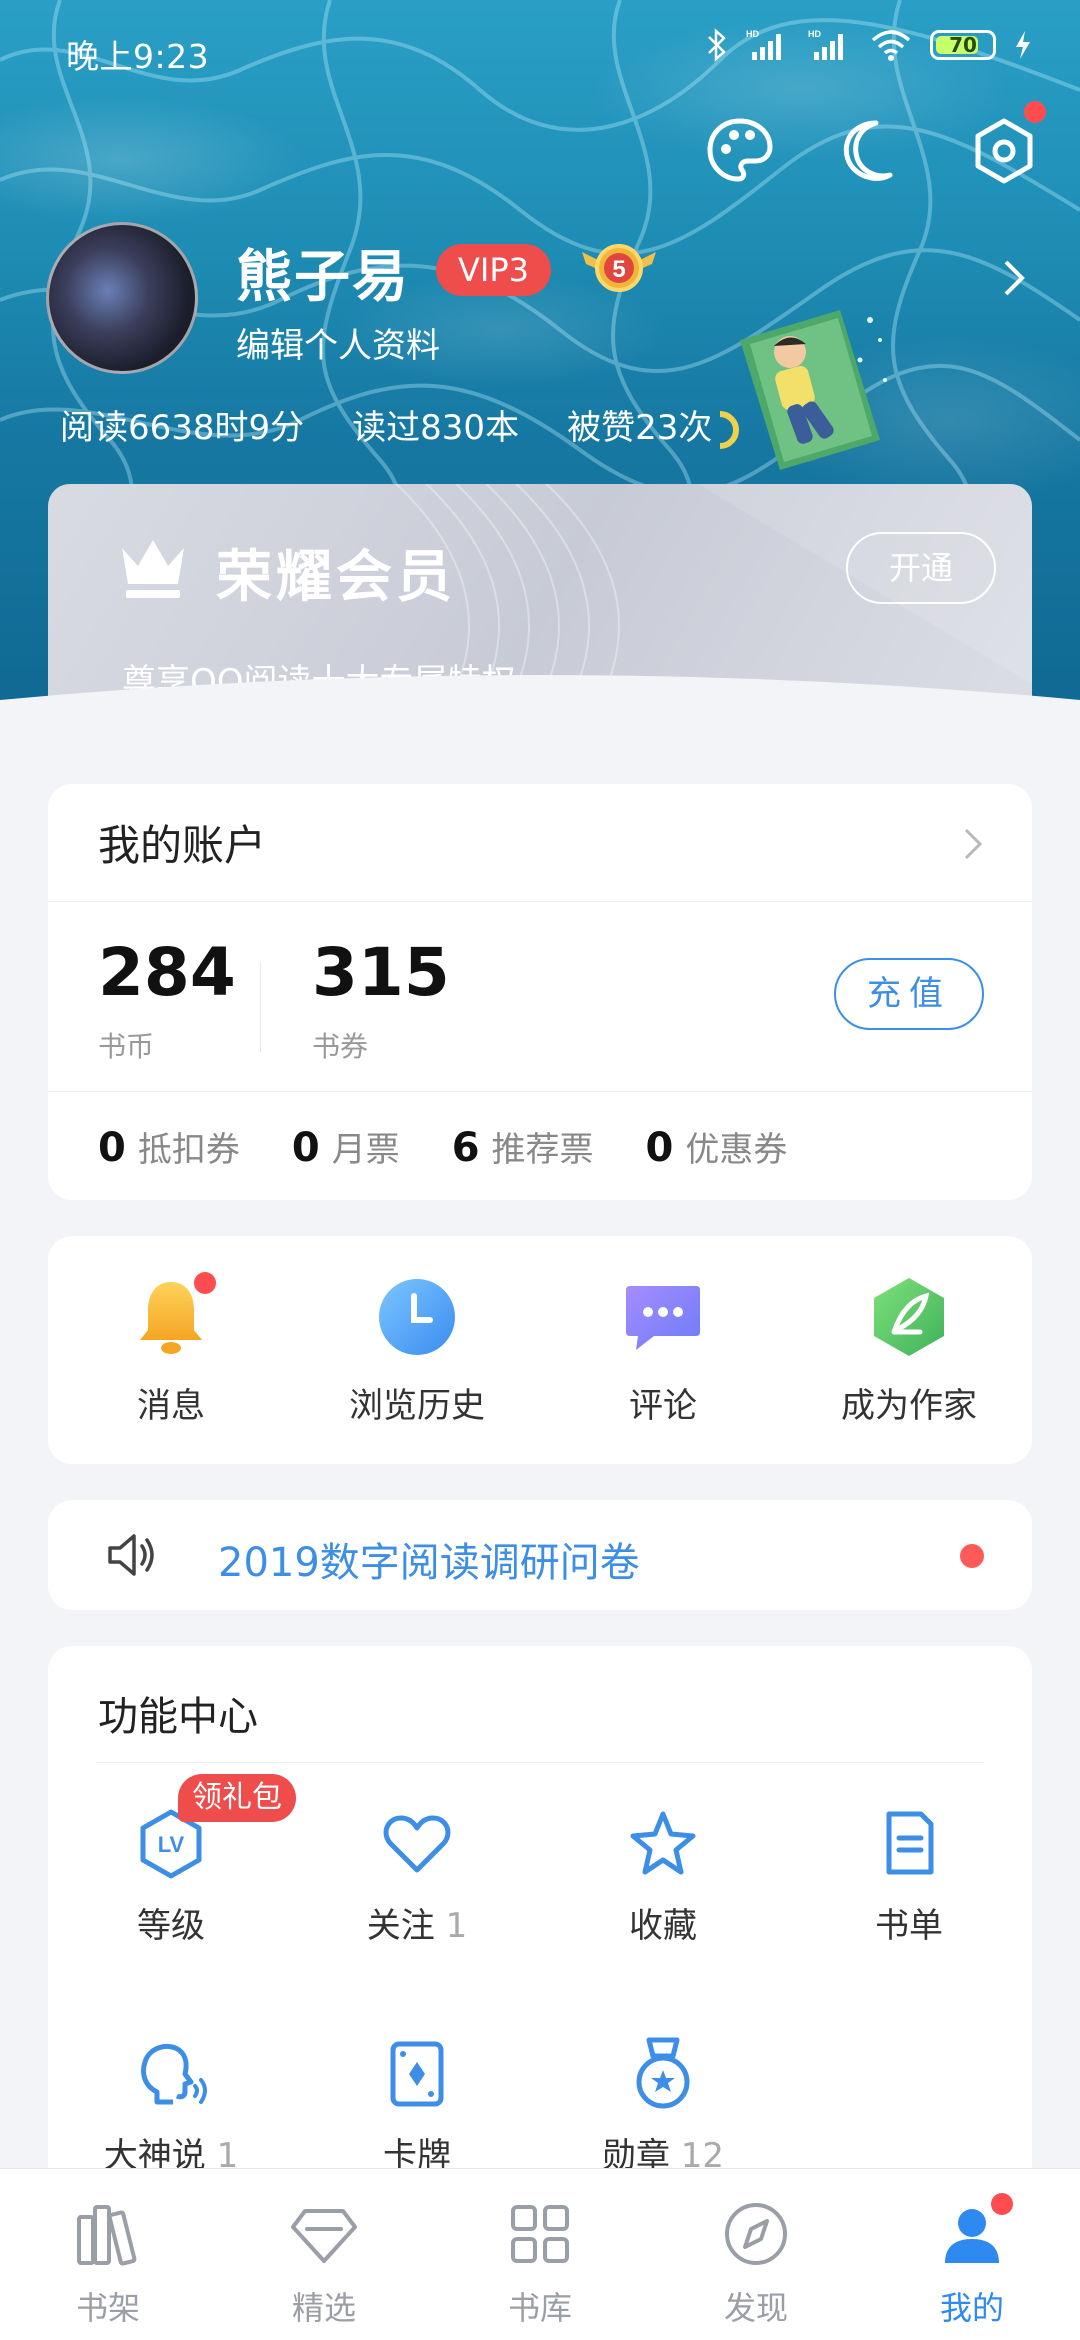  Describe the element at coordinates (1035, 112) in the screenshot. I see `settings-red-dot` at that location.